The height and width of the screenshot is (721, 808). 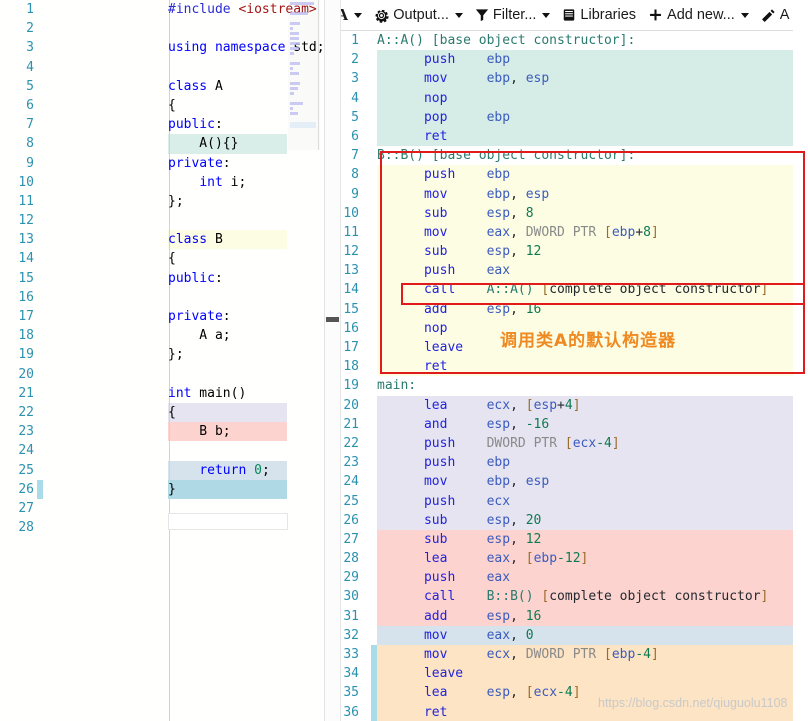 What do you see at coordinates (26, 259) in the screenshot?
I see `source-line-number: 14` at bounding box center [26, 259].